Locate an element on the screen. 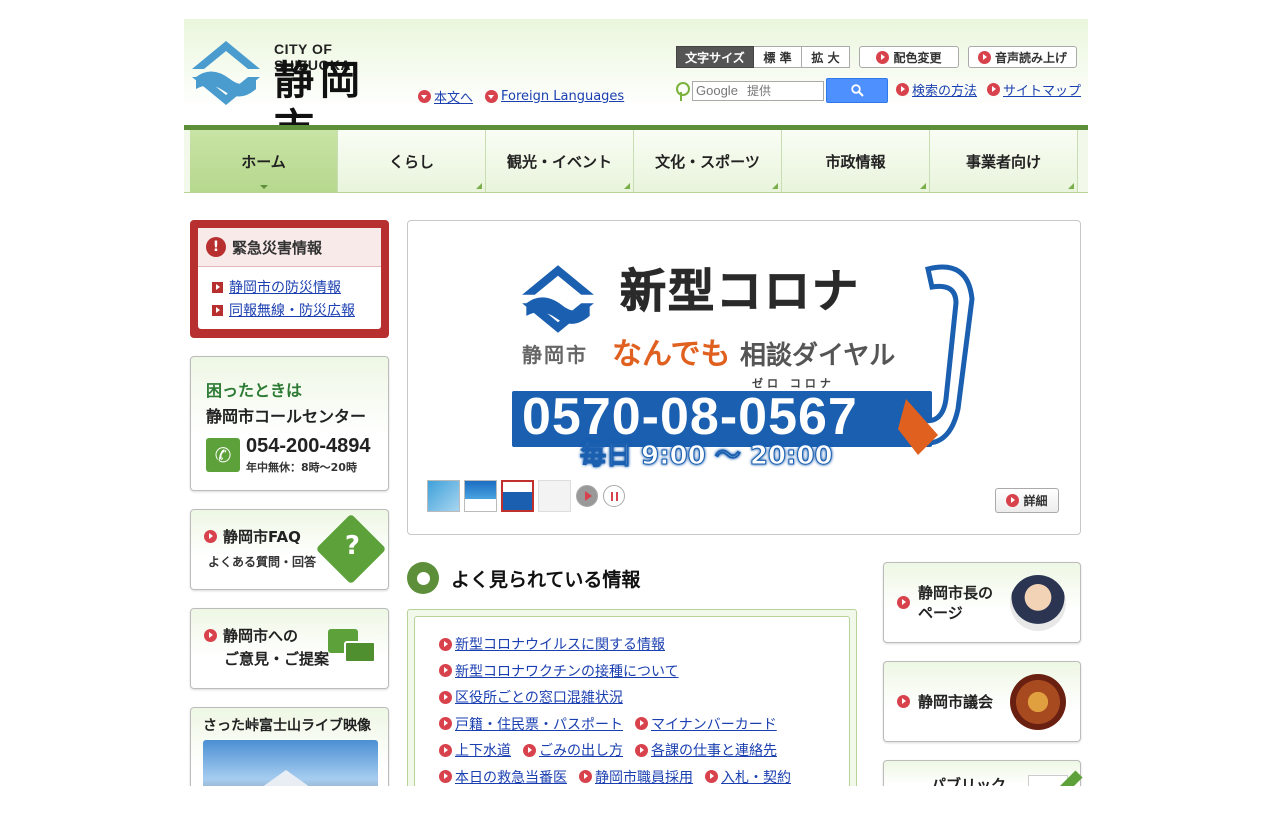 This screenshot has height=819, width=1281. accessibility-tools: 文字サイズ 標 準 拡 大 配色変更 音声読み上げ is located at coordinates (876, 57).